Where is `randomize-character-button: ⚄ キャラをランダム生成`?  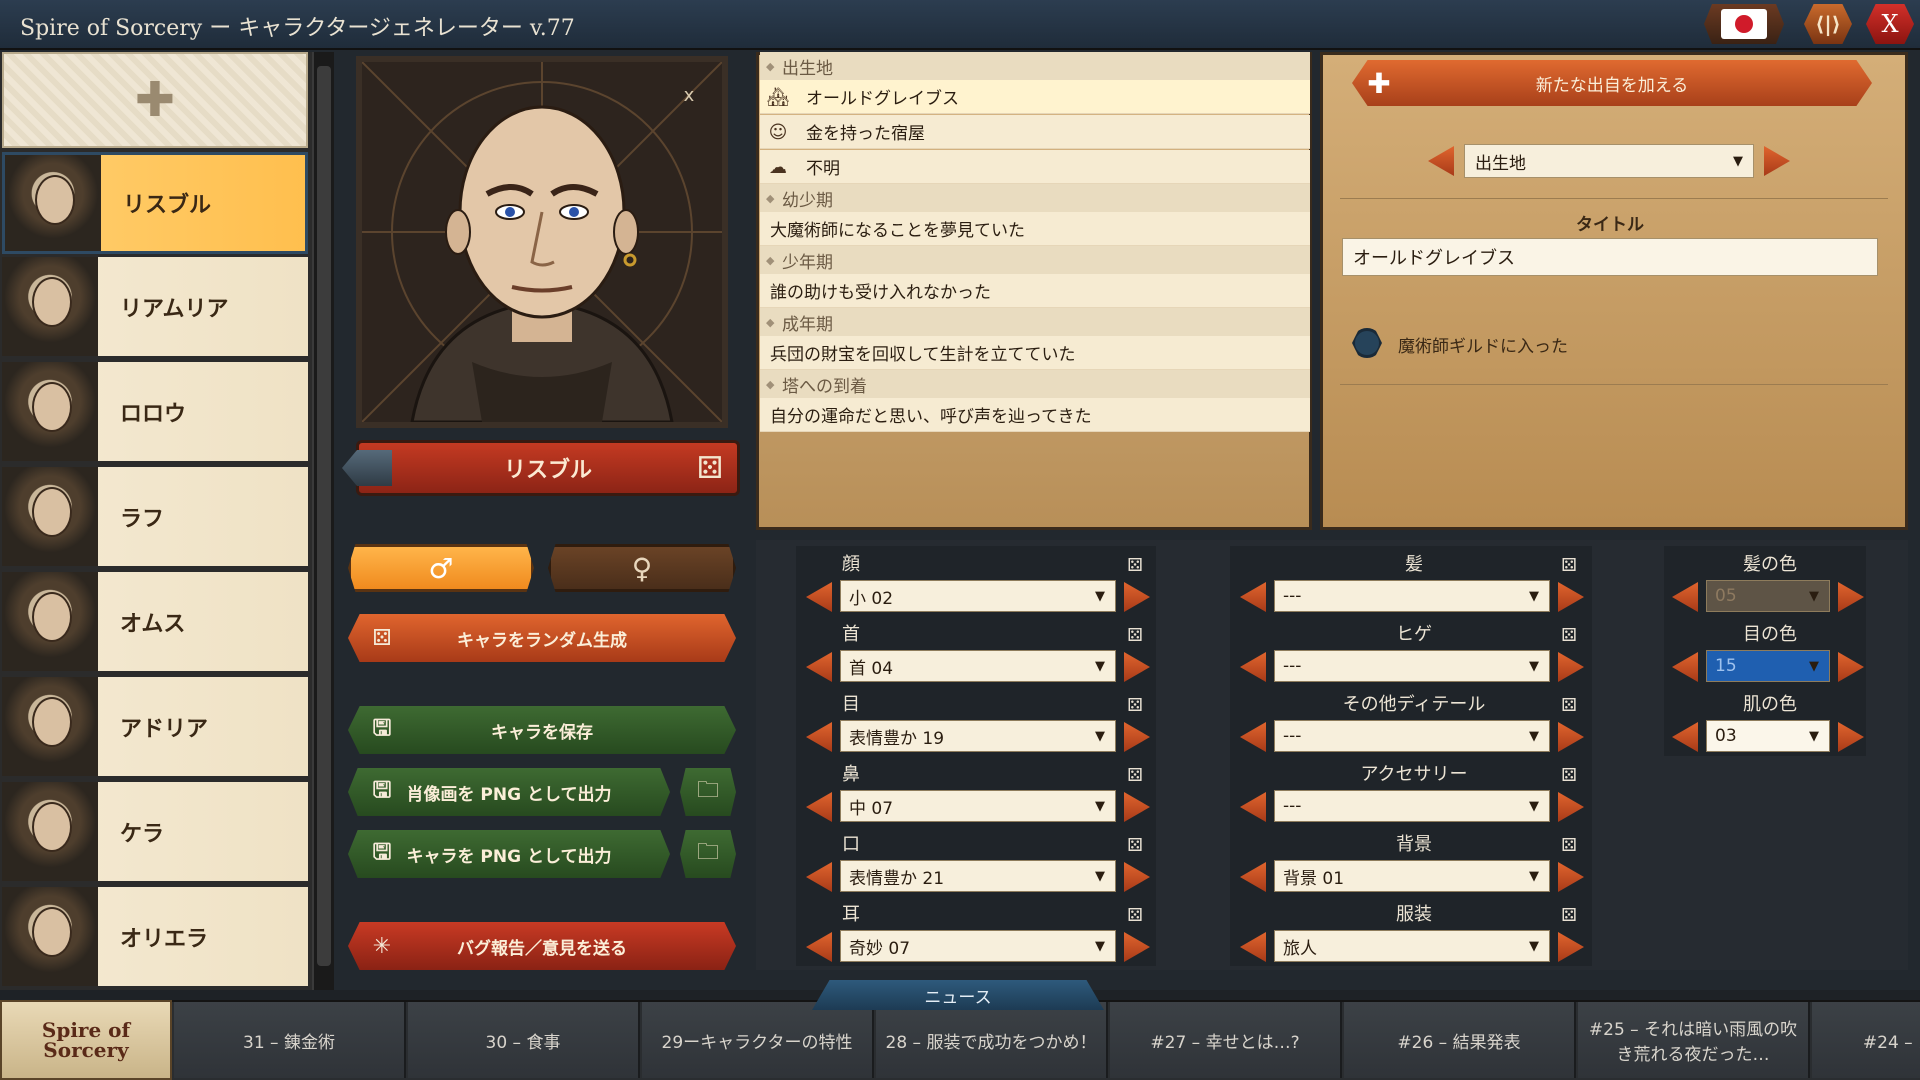
randomize-character-button: ⚄ キャラをランダム生成 is located at coordinates (542, 638).